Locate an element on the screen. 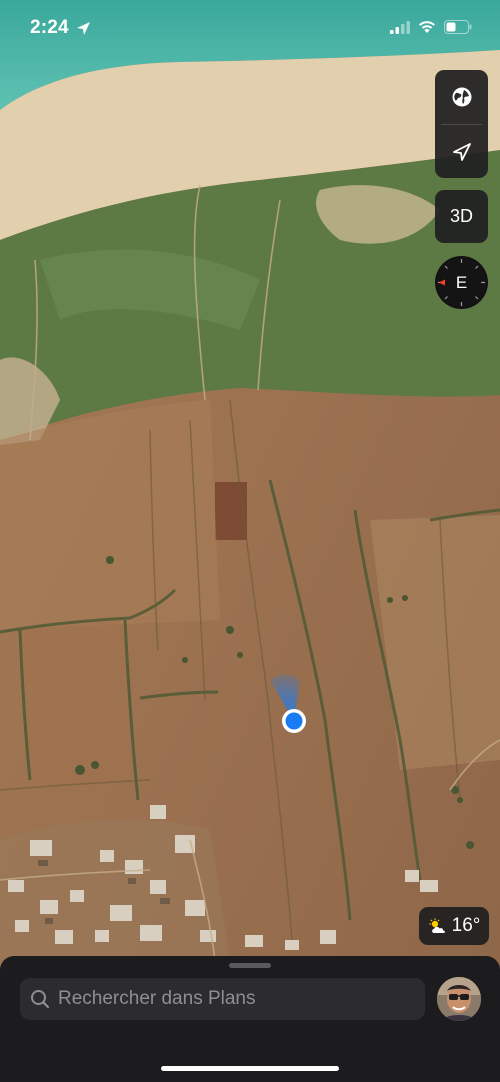 The height and width of the screenshot is (1082, 500). compass-button: E is located at coordinates (461, 282).